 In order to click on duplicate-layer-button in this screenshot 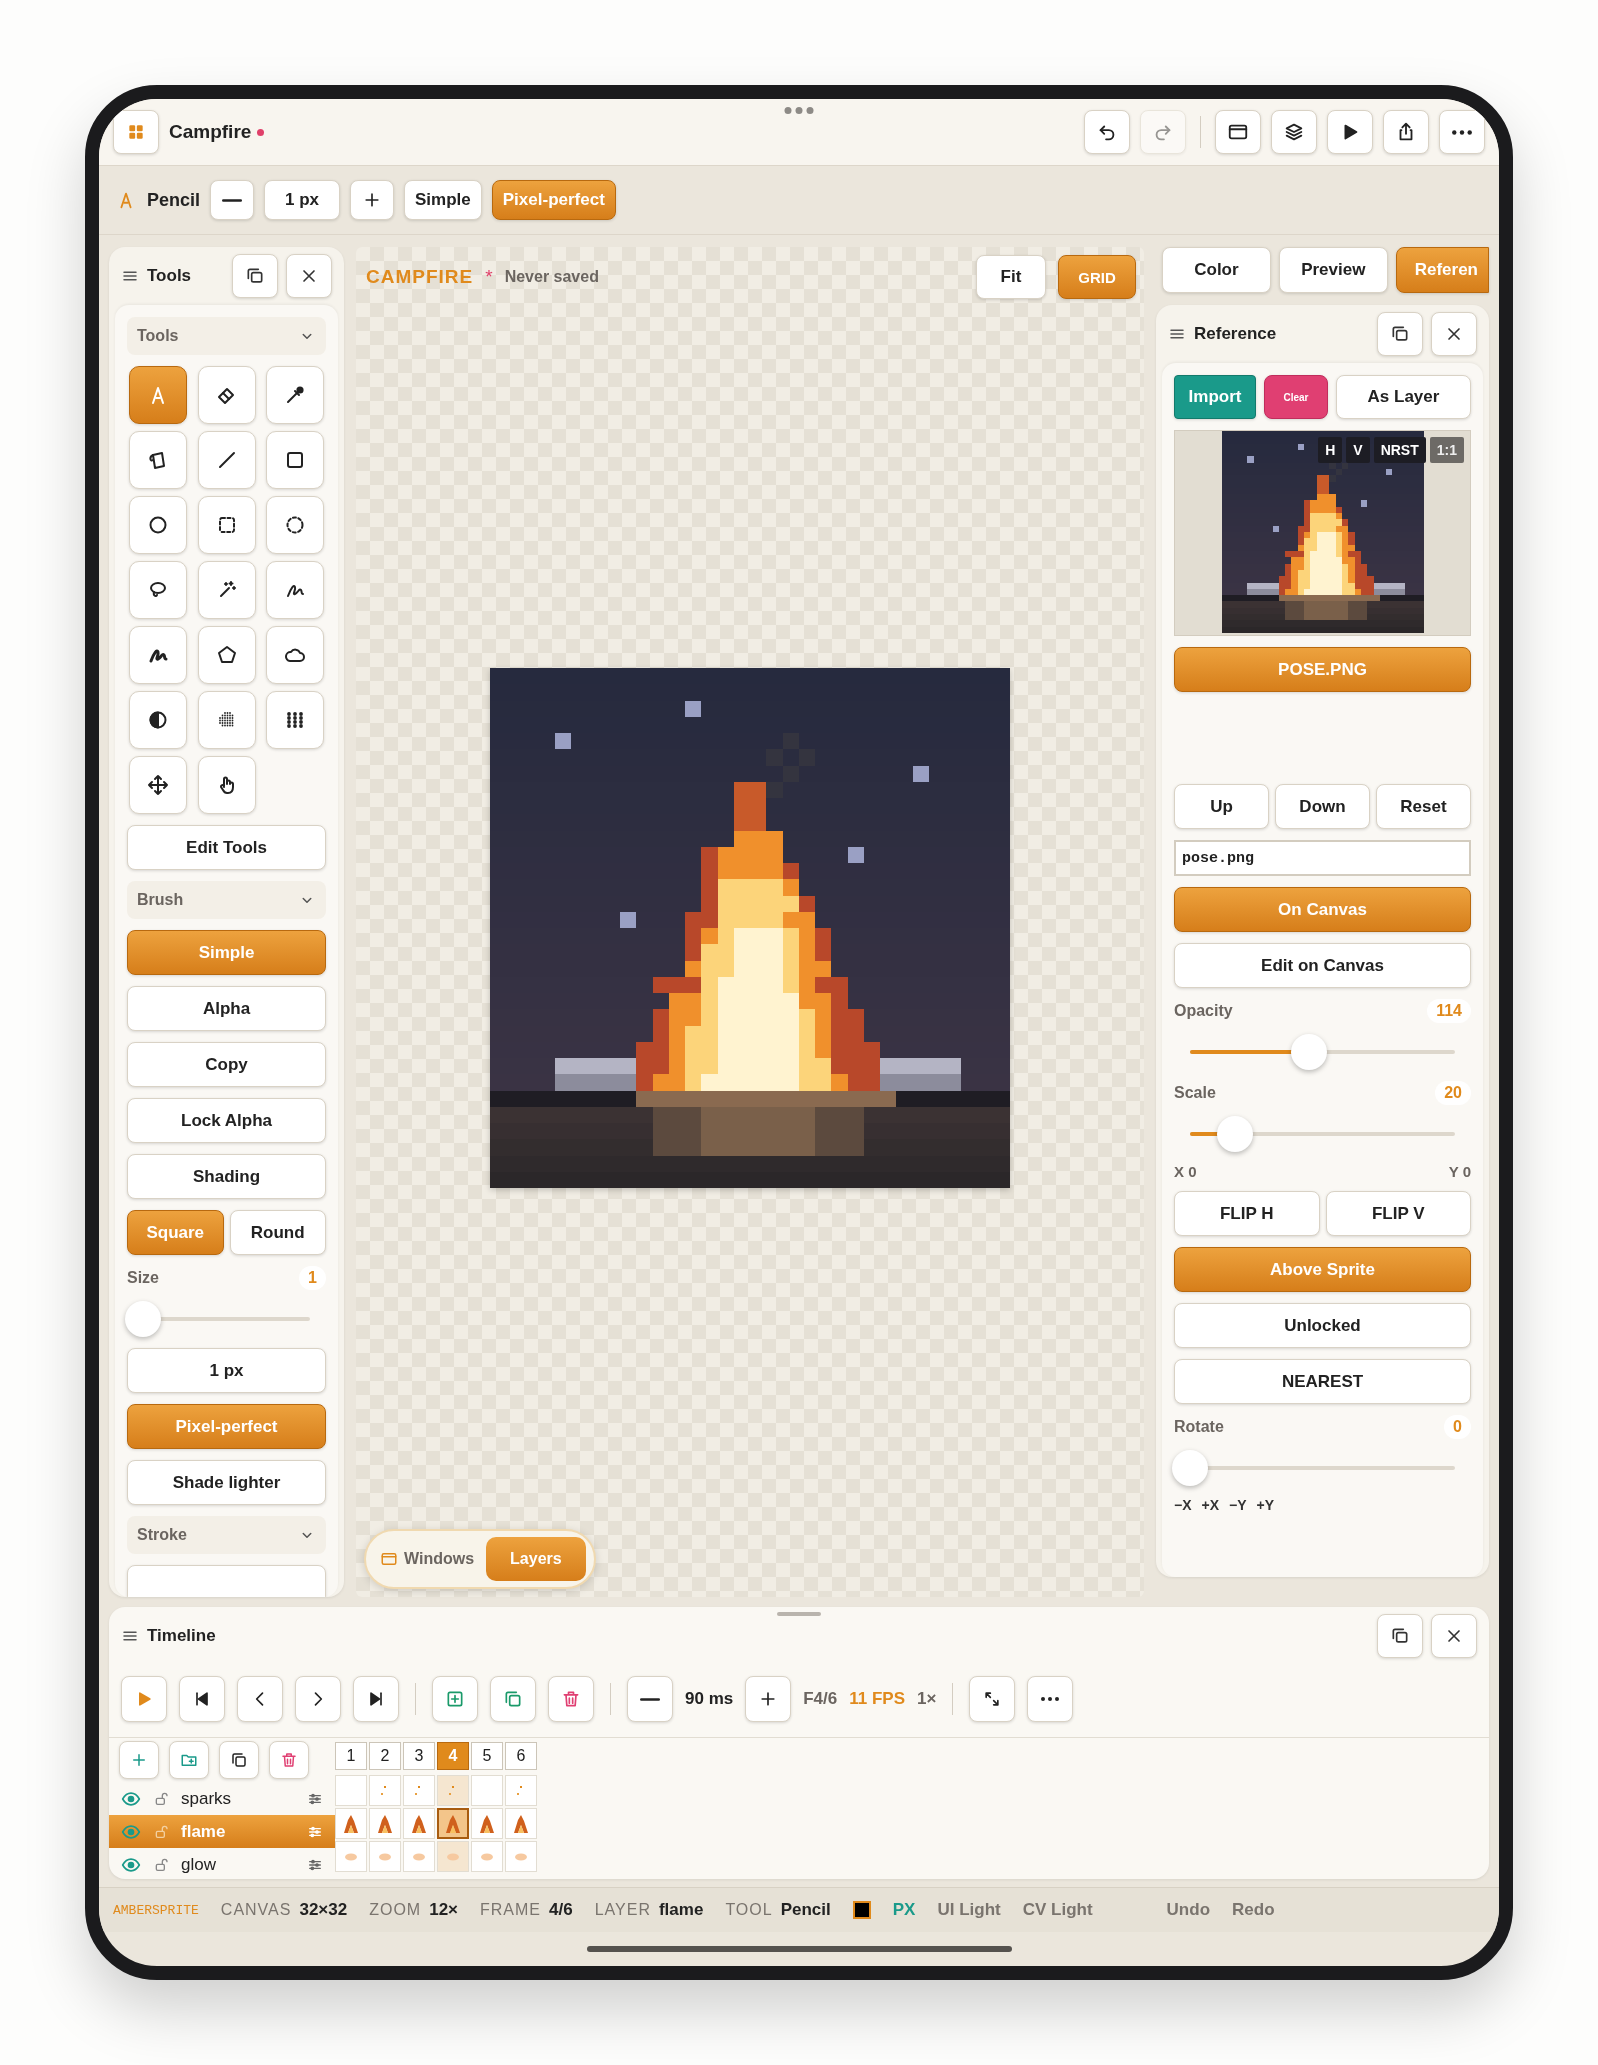, I will do `click(239, 1760)`.